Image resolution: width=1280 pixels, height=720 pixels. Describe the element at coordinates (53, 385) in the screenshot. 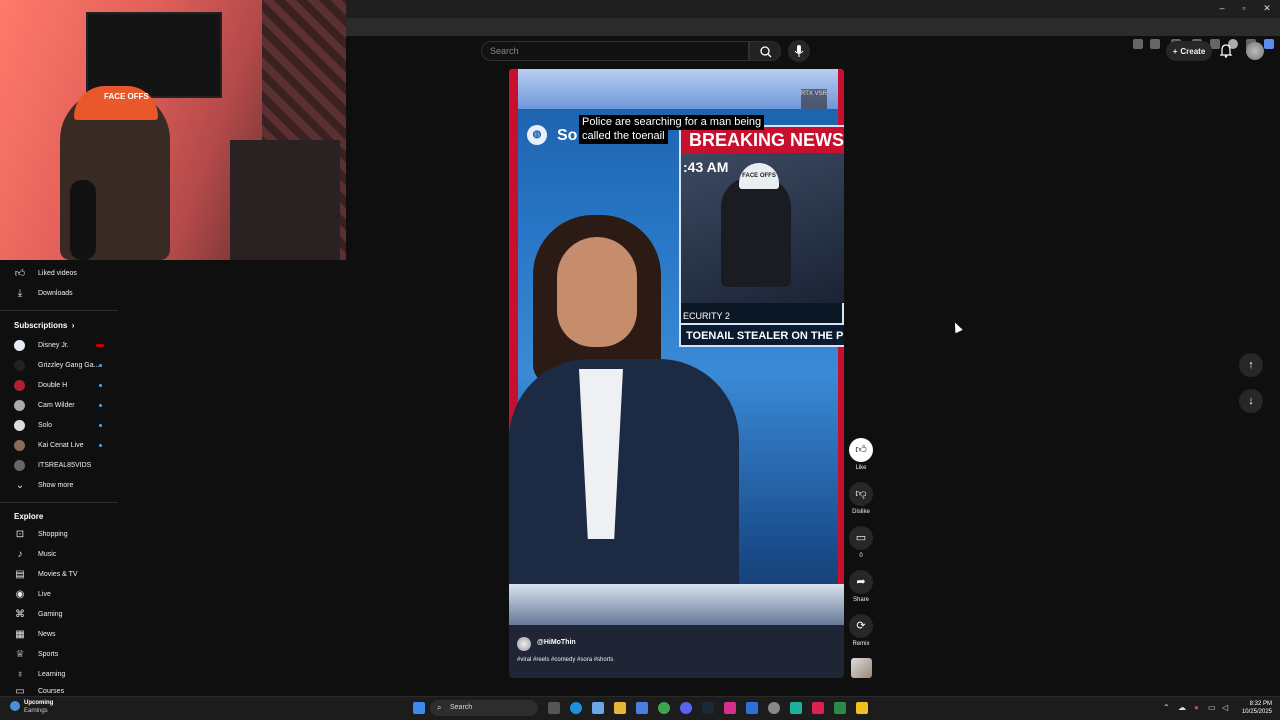

I see `sidebar-item-label: Double H` at that location.